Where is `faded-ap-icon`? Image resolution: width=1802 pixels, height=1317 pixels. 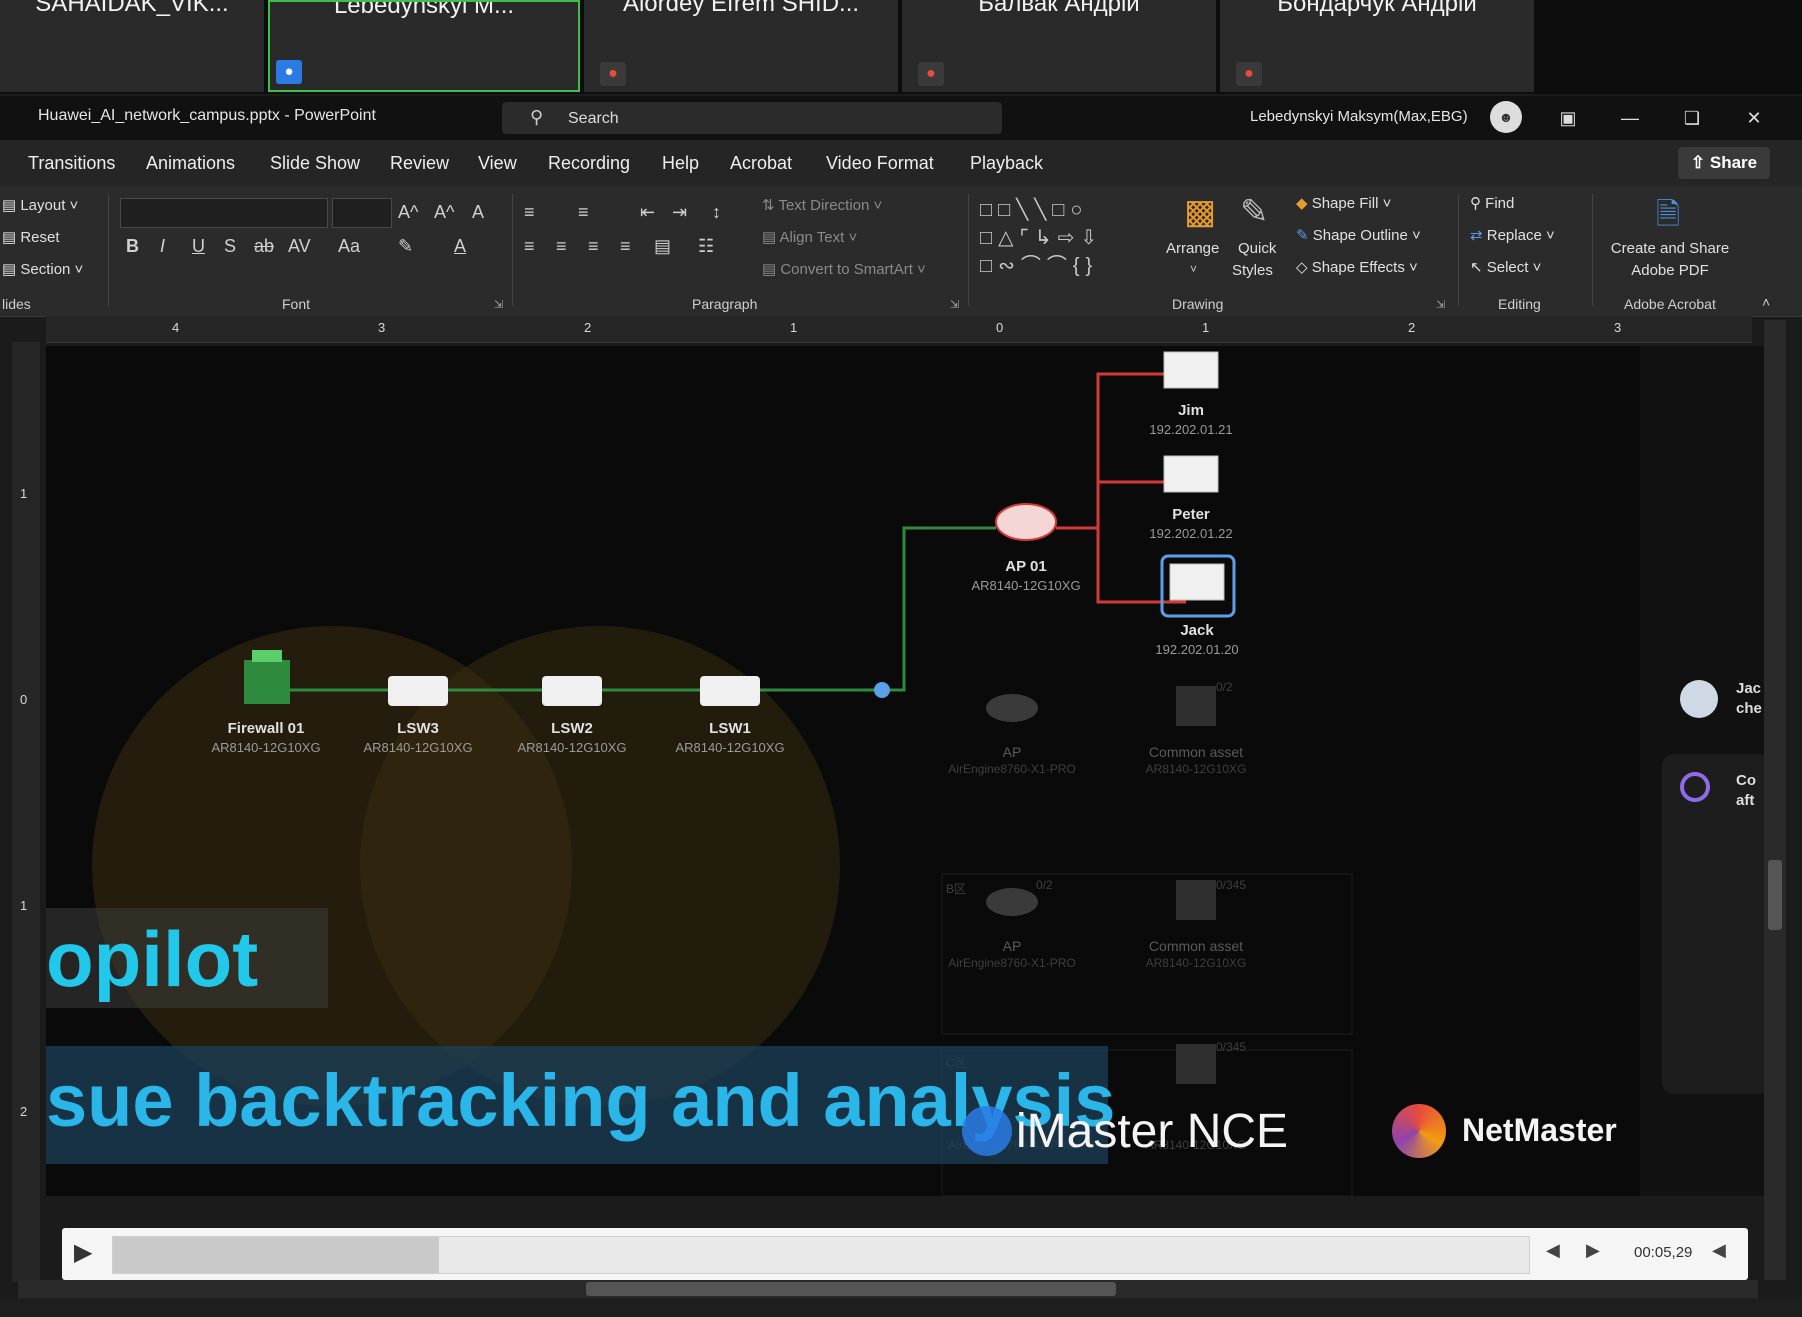 faded-ap-icon is located at coordinates (1012, 902).